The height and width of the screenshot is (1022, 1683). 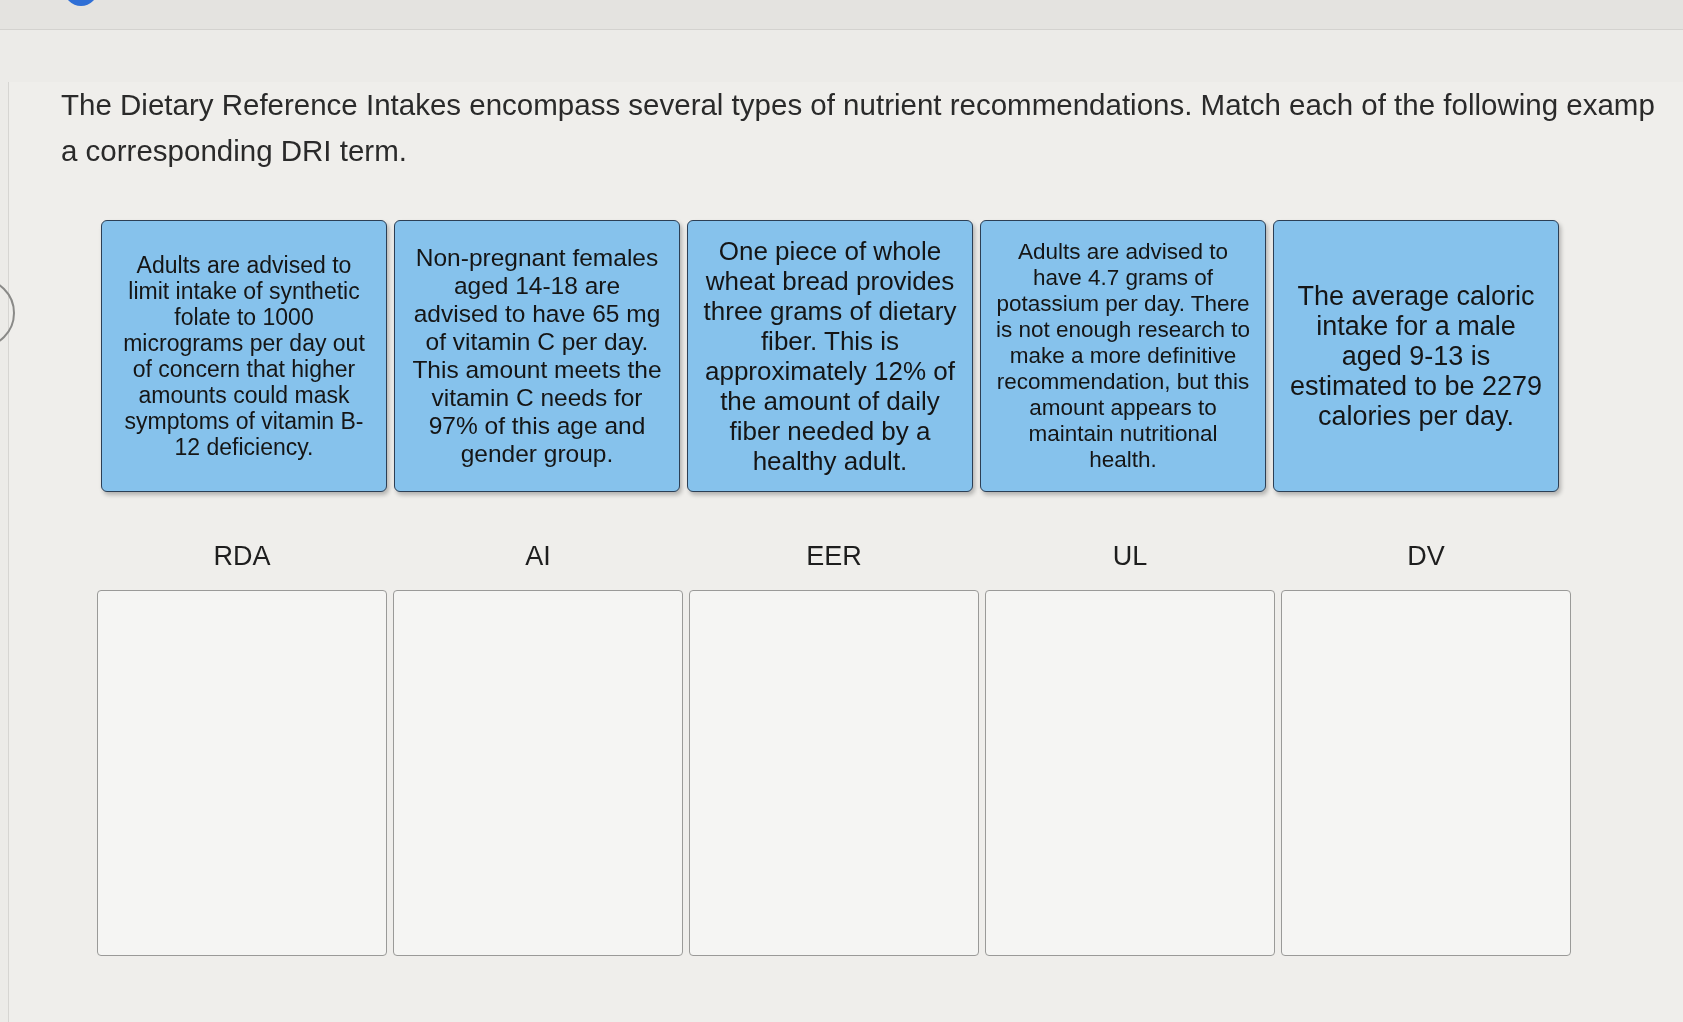 What do you see at coordinates (858, 128) in the screenshot?
I see `question-text: The Dietary Reference Intakes encompass several types of nutrient recommendations. Match each of the following examp a corresponding DRI term.` at bounding box center [858, 128].